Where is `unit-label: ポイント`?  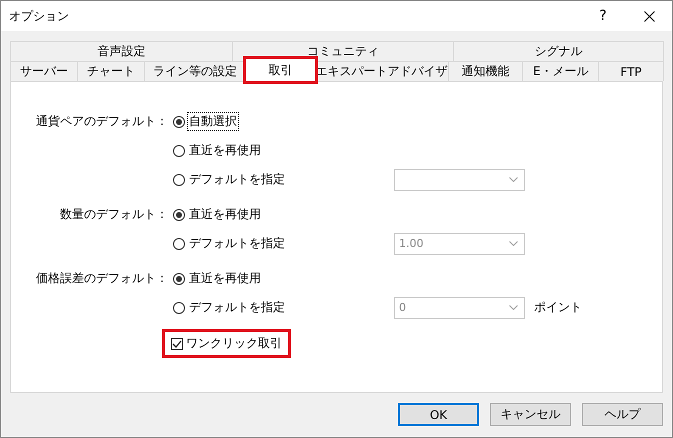
unit-label: ポイント is located at coordinates (558, 307).